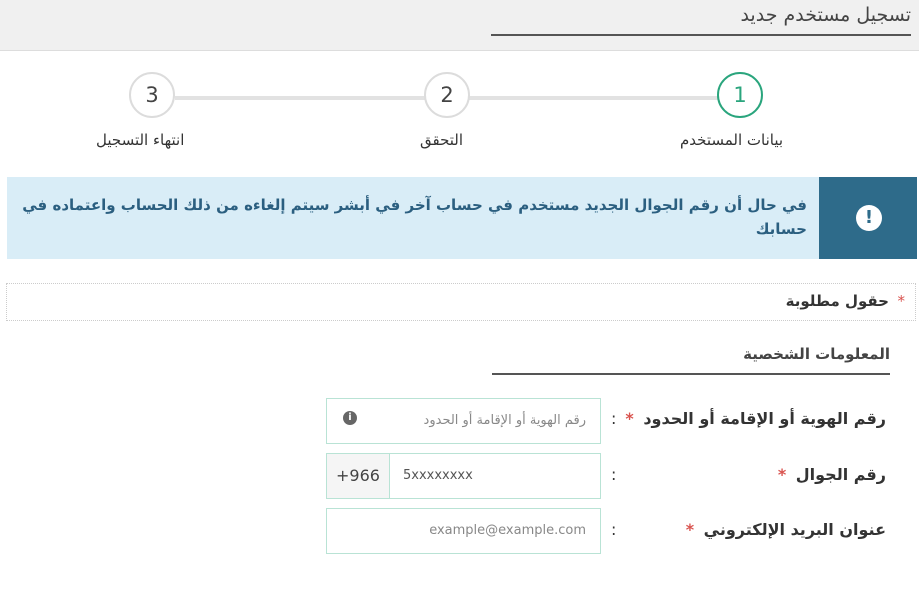 This screenshot has height=604, width=919. What do you see at coordinates (152, 95) in the screenshot?
I see `step-3-circle: 3` at bounding box center [152, 95].